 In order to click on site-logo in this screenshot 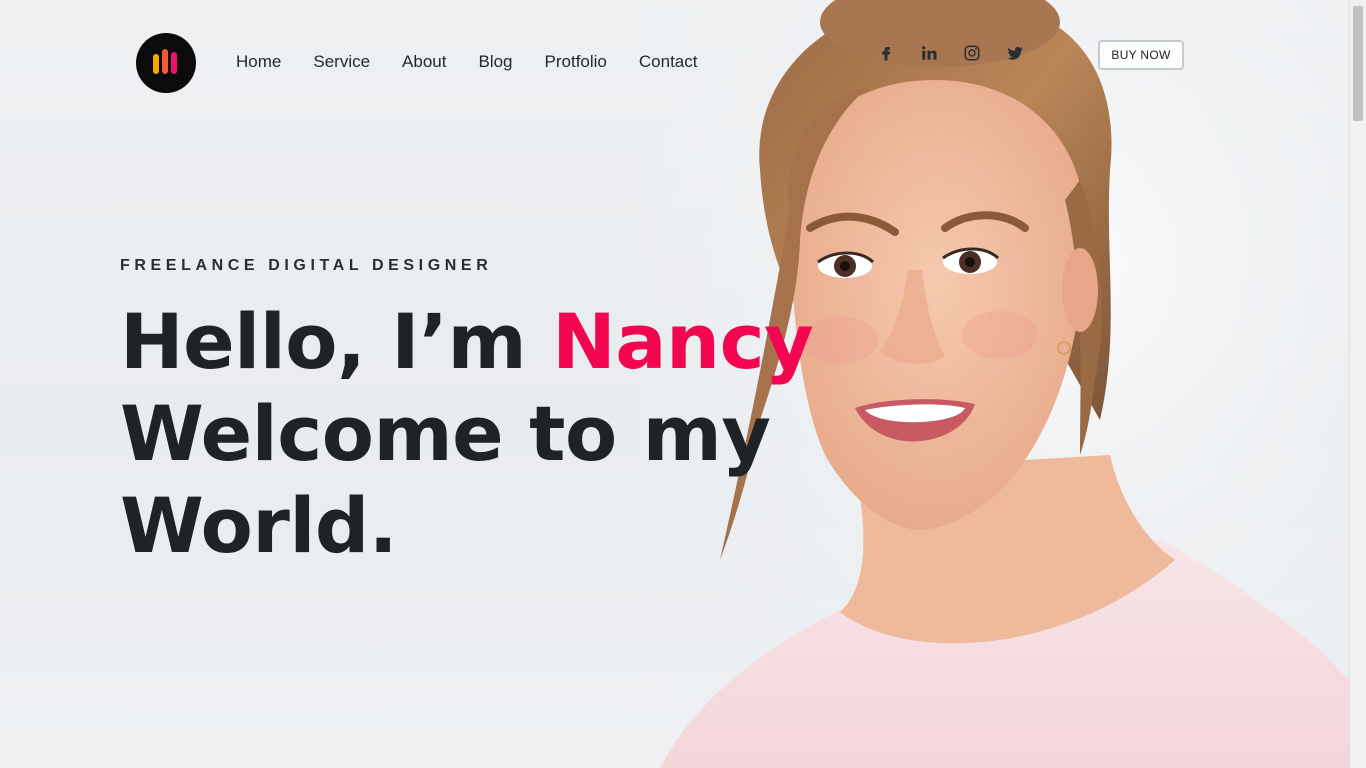, I will do `click(166, 63)`.